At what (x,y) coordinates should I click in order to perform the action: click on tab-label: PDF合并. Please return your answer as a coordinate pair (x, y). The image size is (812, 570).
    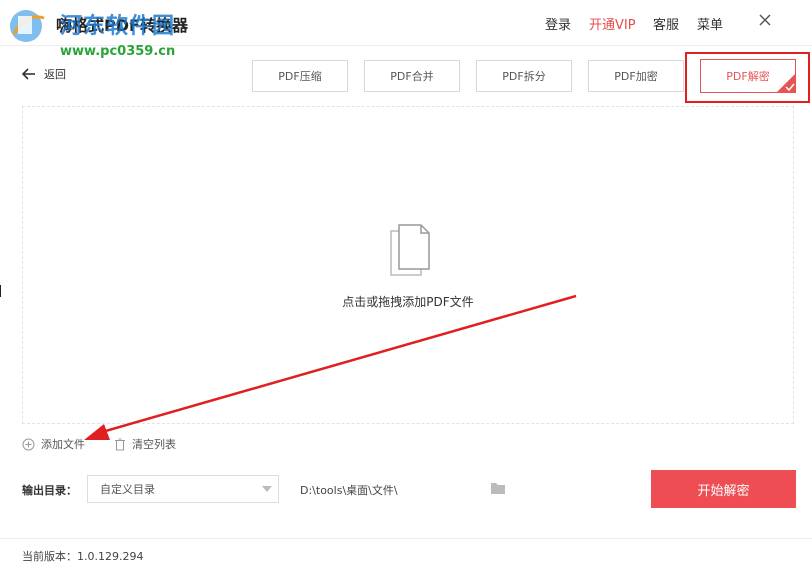
    Looking at the image, I should click on (412, 76).